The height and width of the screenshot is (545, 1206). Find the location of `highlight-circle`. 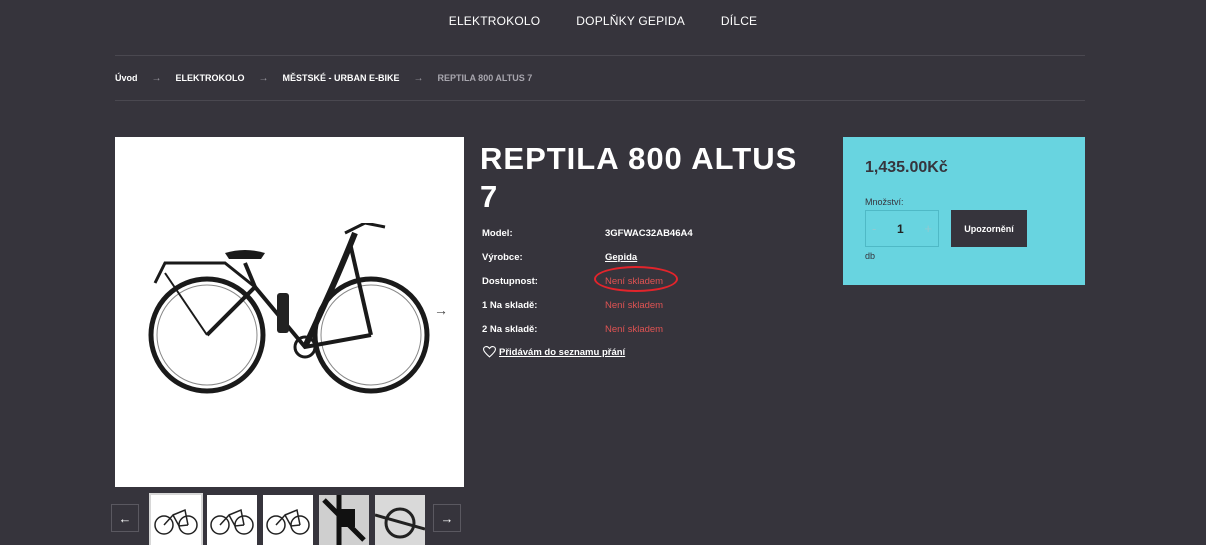

highlight-circle is located at coordinates (636, 279).